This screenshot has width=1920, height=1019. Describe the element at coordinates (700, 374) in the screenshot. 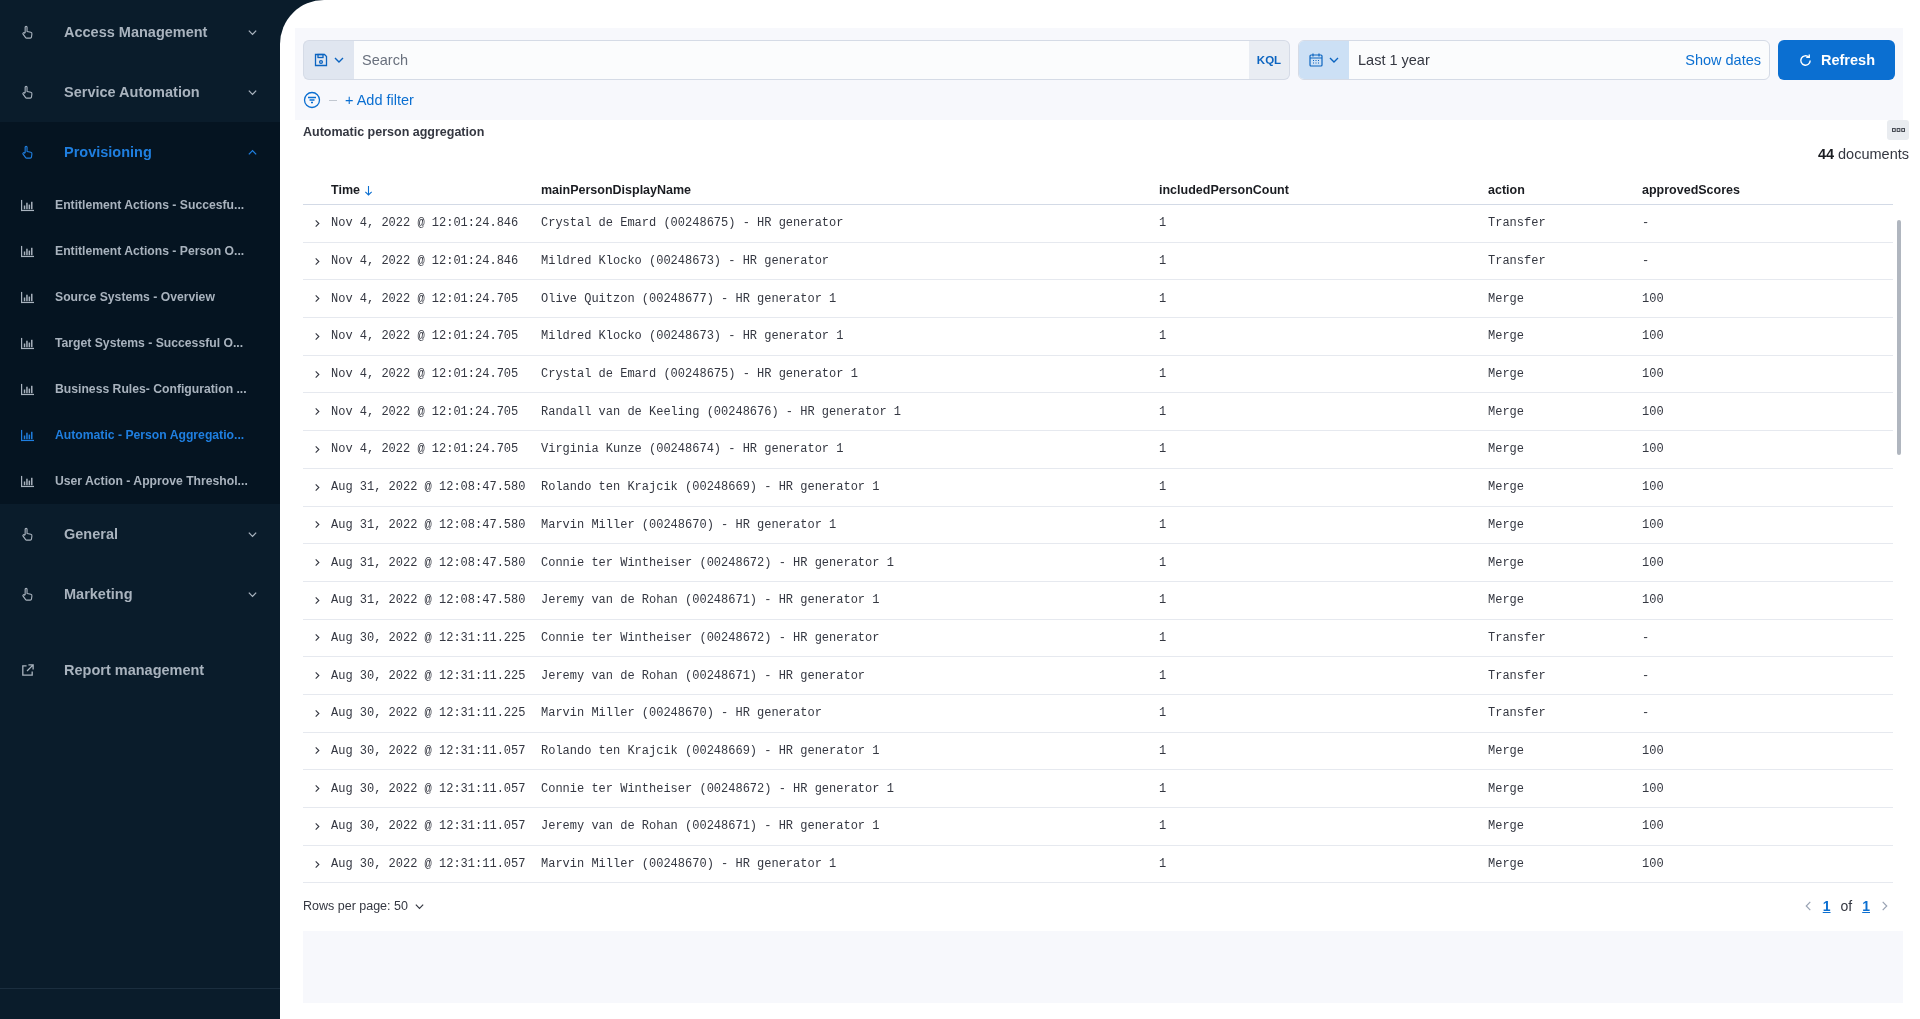

I see `table-cell-text: Crystal de Emard (00248675) - HR generator 1` at that location.